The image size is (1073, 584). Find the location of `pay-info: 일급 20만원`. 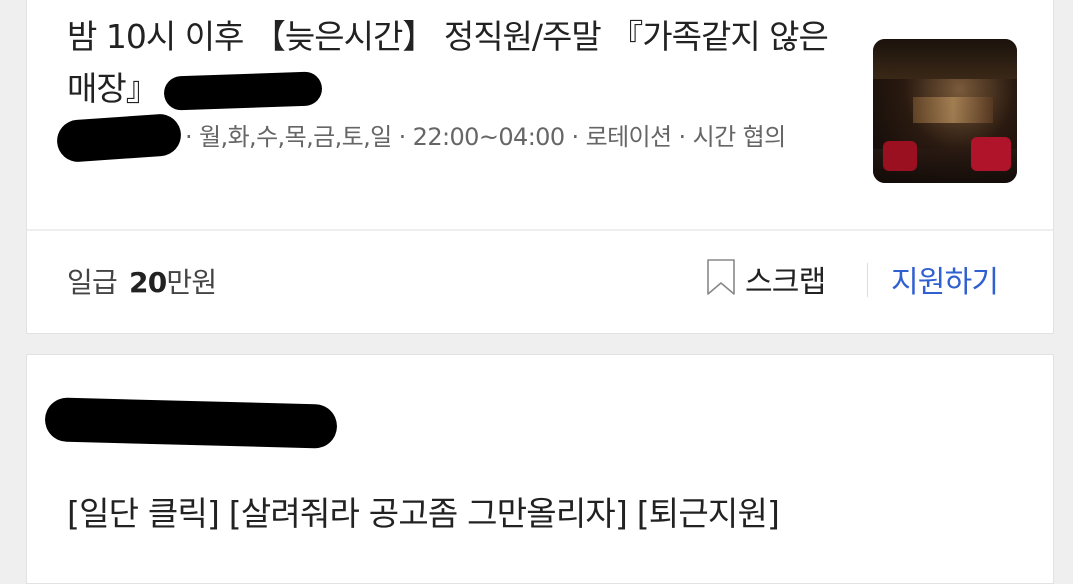

pay-info: 일급 20만원 is located at coordinates (142, 281).